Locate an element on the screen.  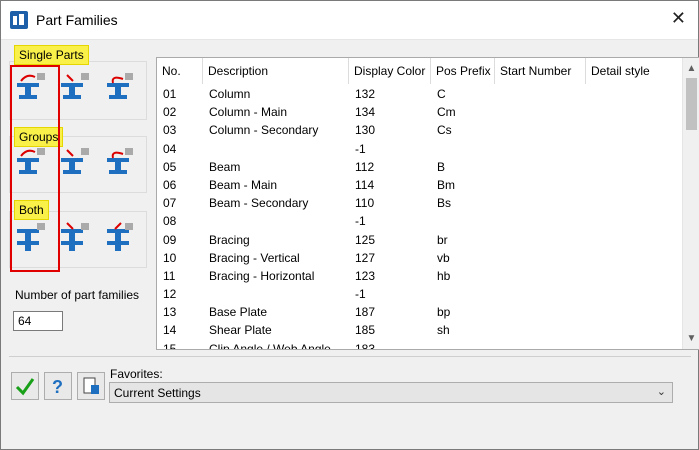
col-display-color: Display Color is located at coordinates (390, 71).